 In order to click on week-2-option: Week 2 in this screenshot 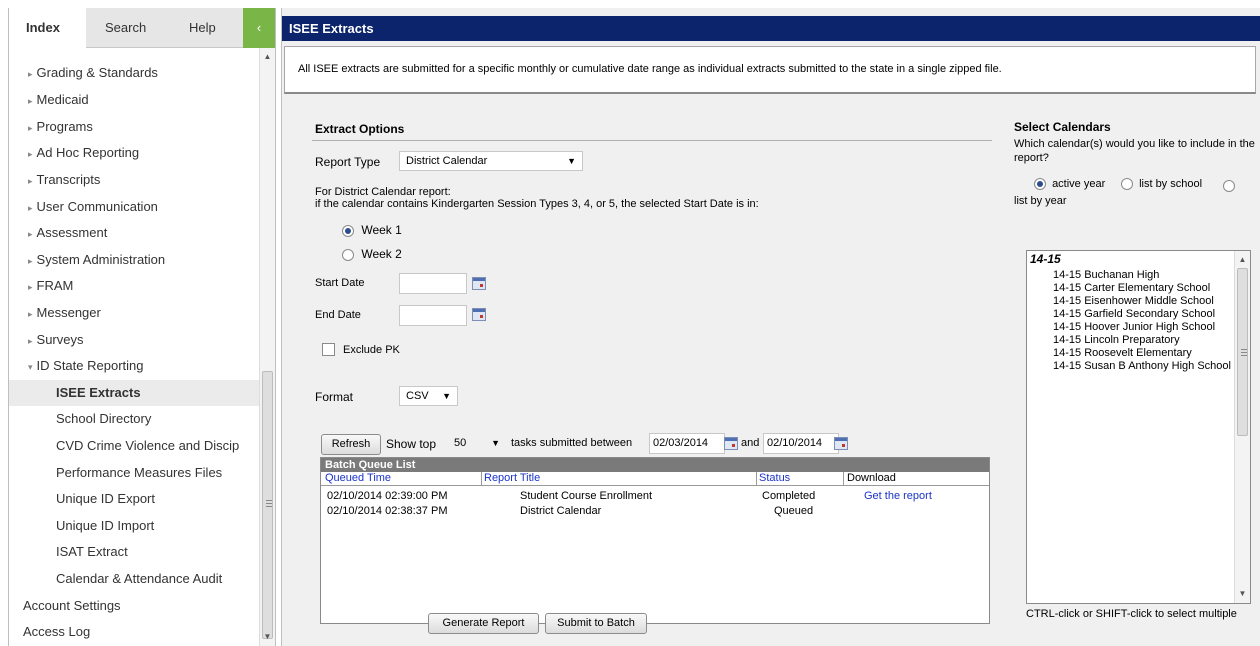, I will do `click(372, 254)`.